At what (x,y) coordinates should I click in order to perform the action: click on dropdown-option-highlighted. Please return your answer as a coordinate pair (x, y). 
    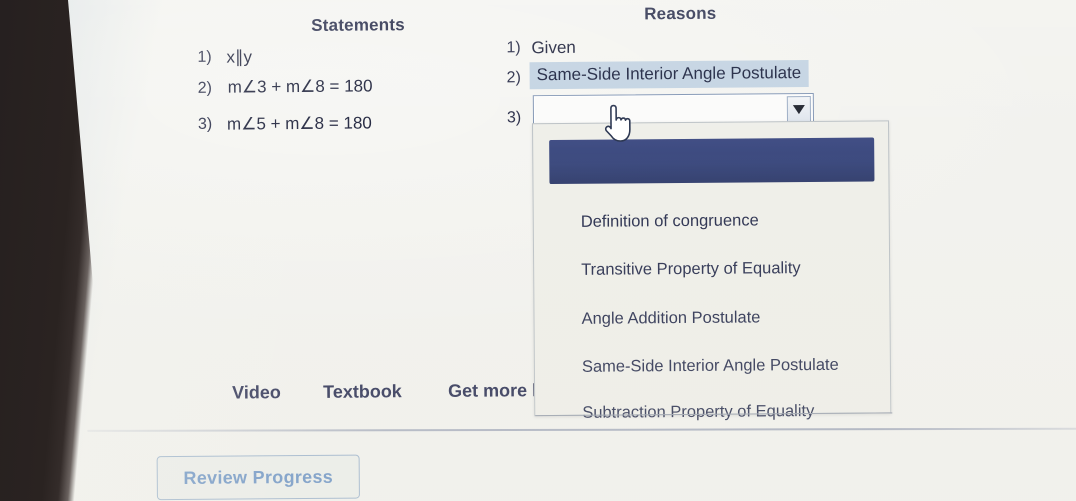
    Looking at the image, I should click on (712, 161).